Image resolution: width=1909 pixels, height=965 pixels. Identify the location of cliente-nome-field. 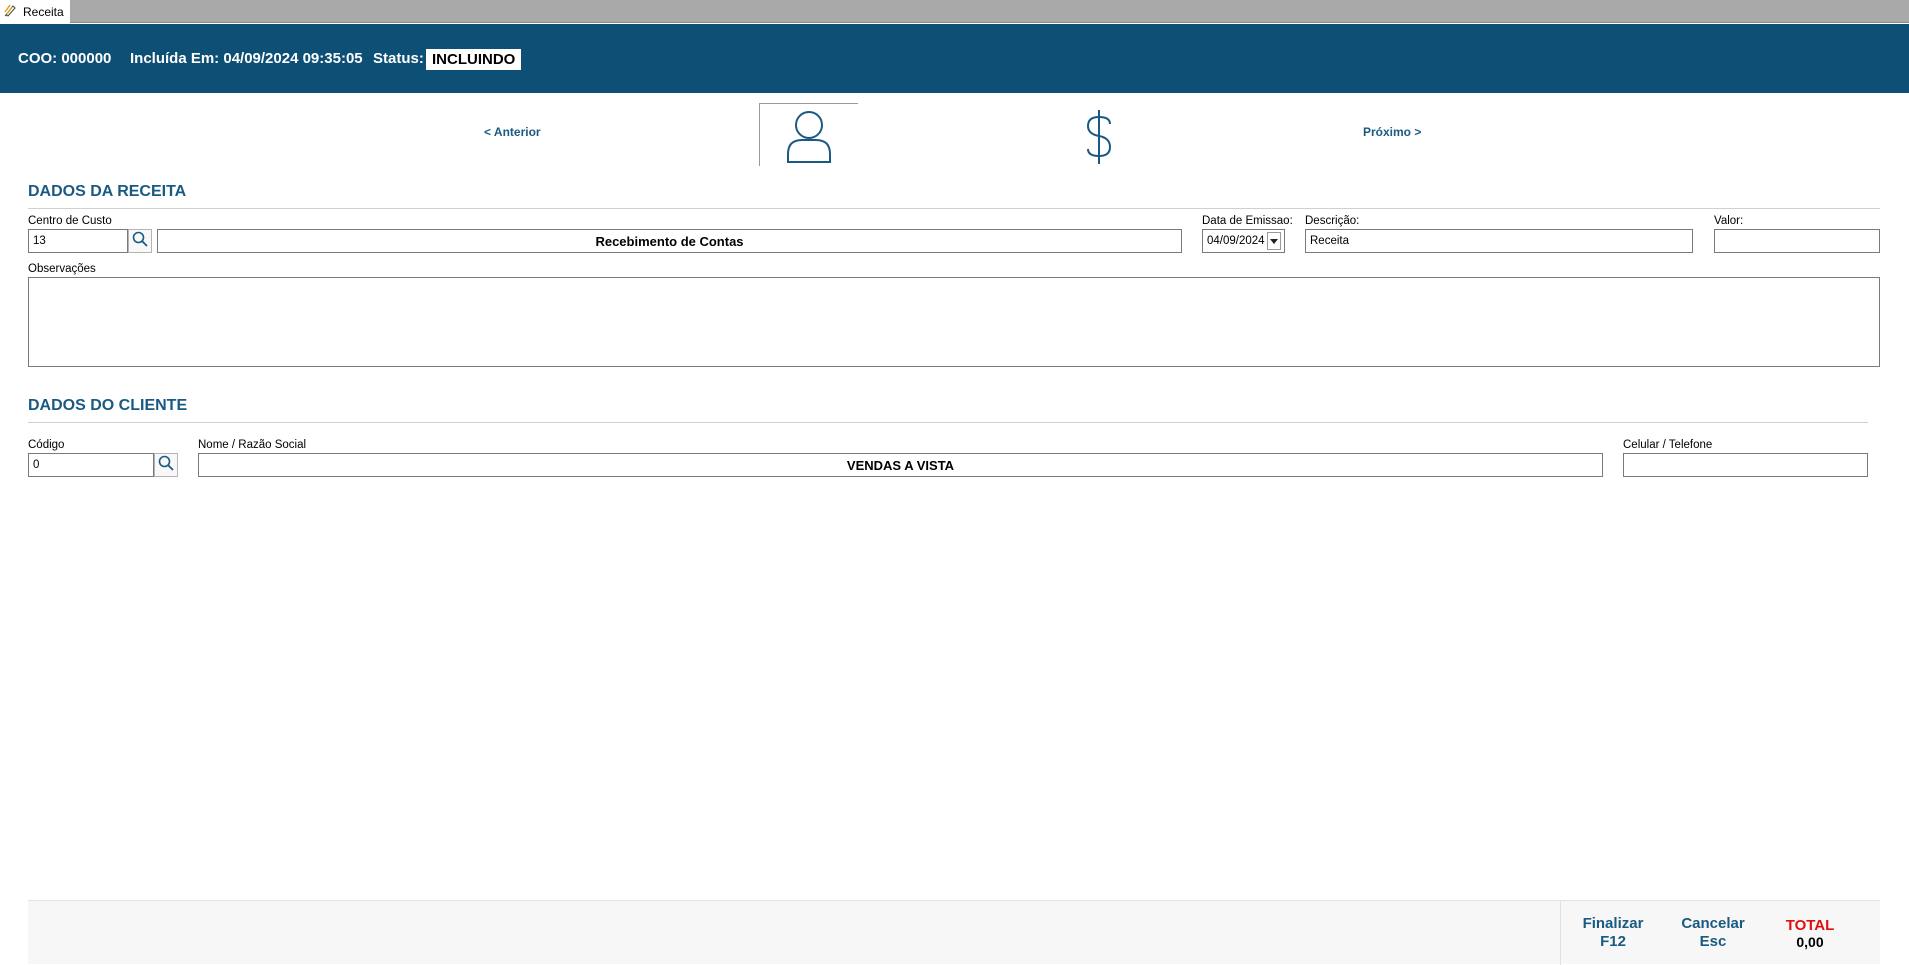
(900, 465).